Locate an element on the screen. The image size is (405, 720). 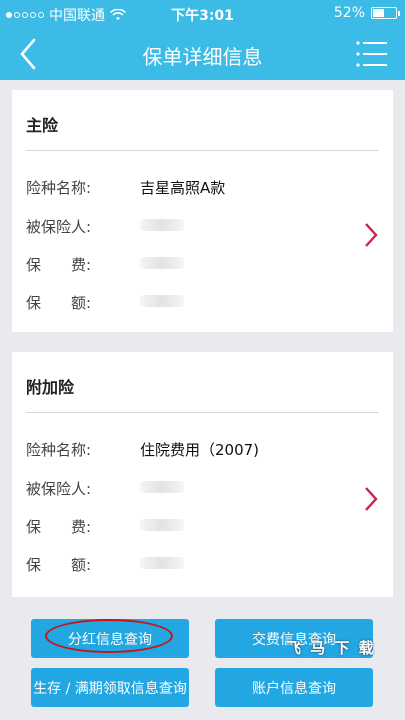
rider-policy-row-premium: 保 费: is located at coordinates (105, 526).